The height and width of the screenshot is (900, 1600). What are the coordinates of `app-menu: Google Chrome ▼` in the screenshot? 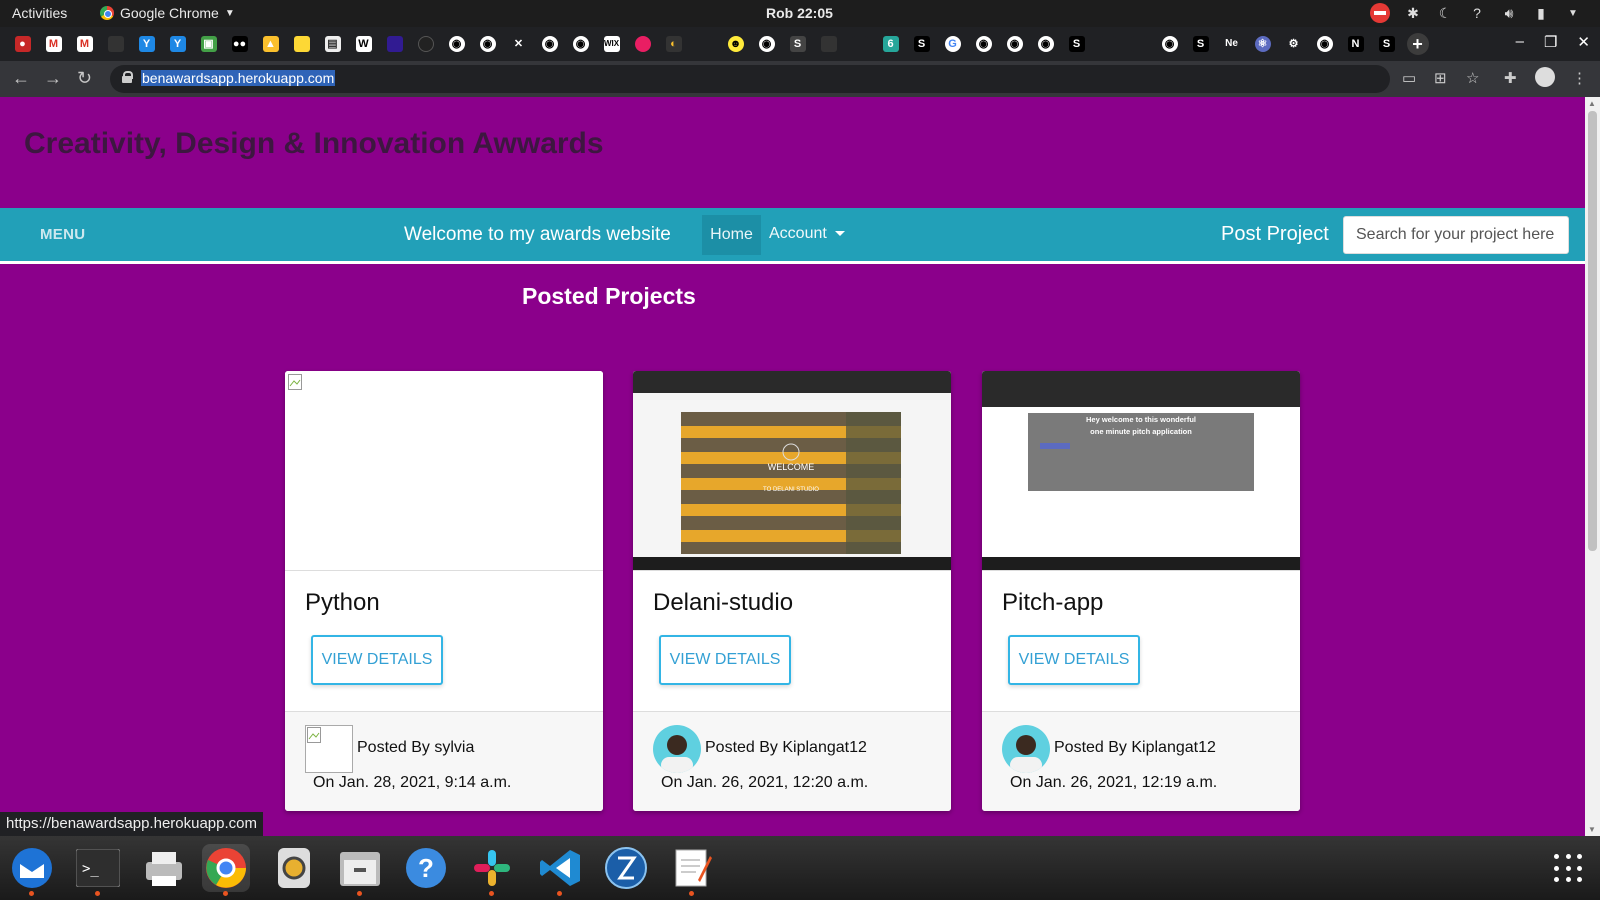 It's located at (167, 13).